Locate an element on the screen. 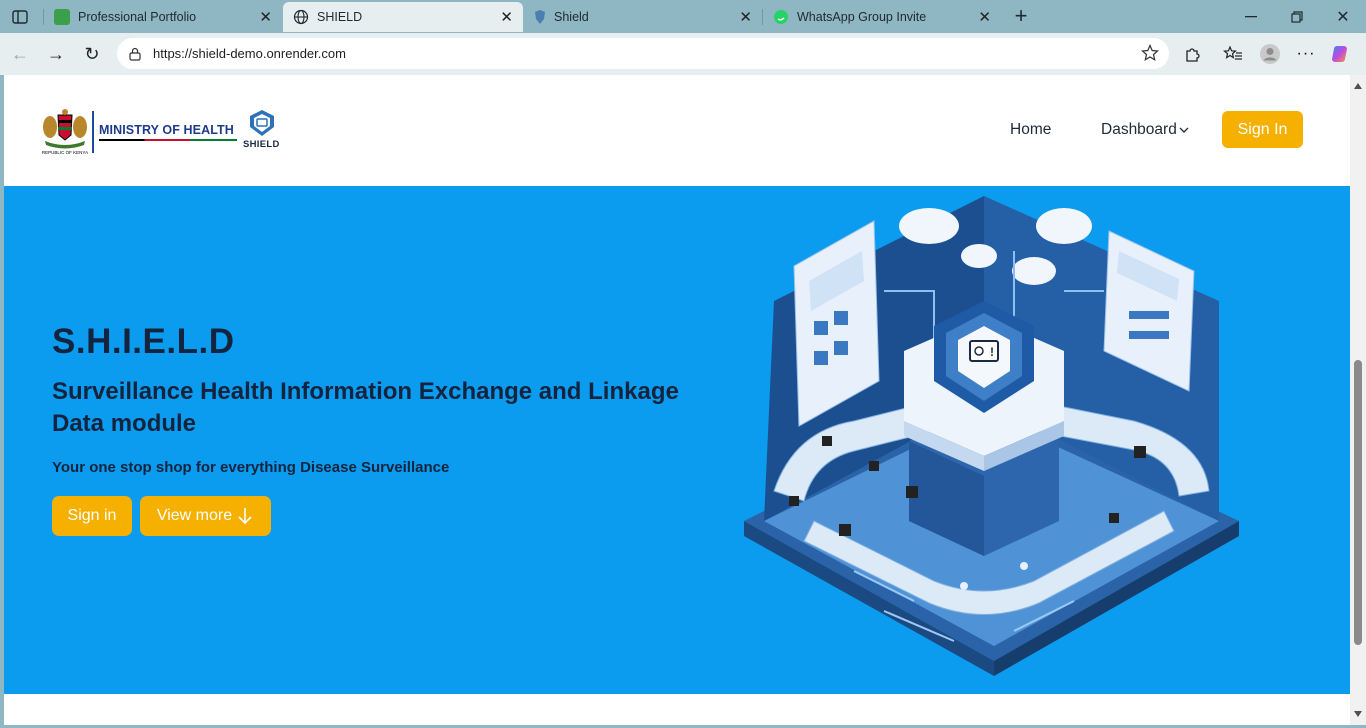 This screenshot has width=1366, height=728. shield-logo-text: SHIELD is located at coordinates (261, 144).